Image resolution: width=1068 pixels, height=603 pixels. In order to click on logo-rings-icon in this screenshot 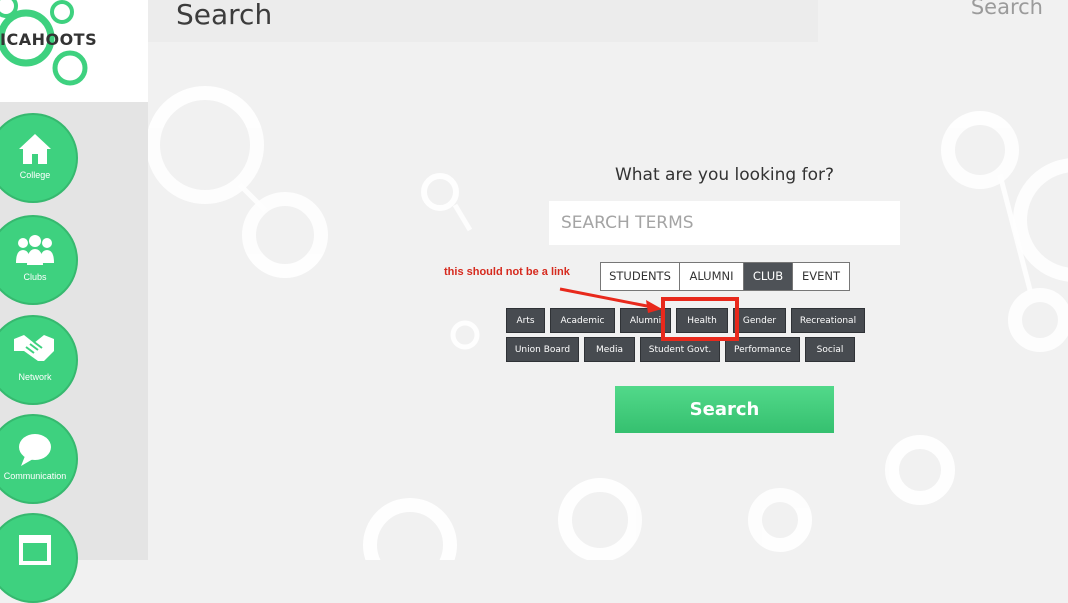, I will do `click(44, 43)`.